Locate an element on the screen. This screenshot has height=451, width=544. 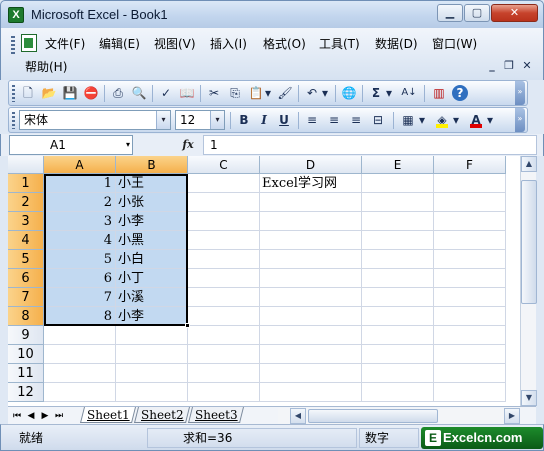
vertical-scrollbar: ▲ ▼ is located at coordinates (528, 281).